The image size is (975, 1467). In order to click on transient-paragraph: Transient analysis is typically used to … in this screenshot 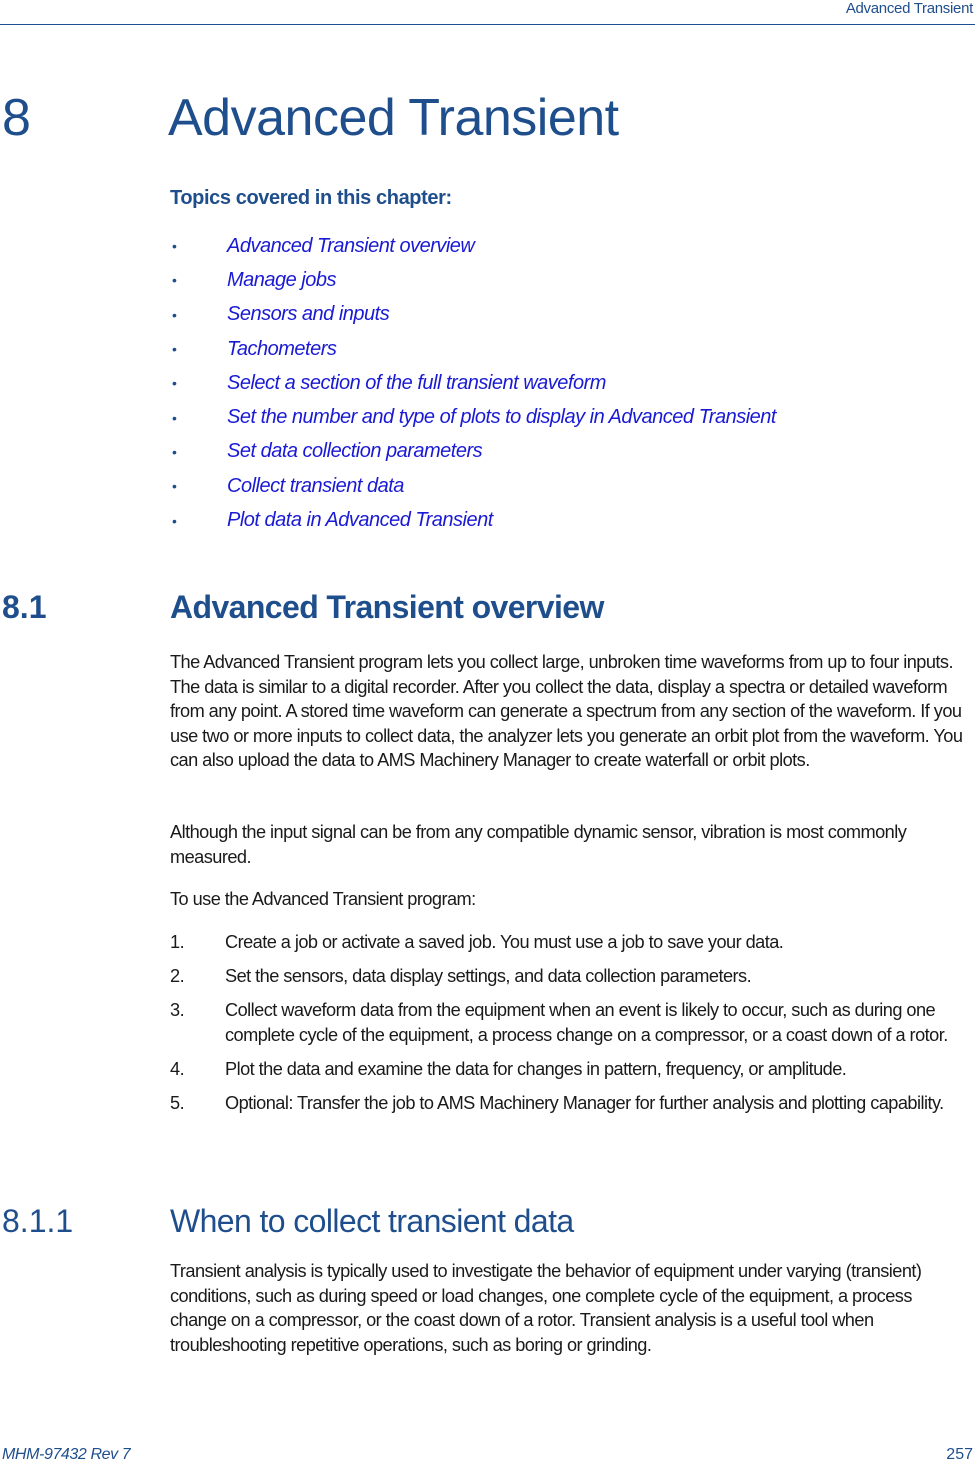, I will do `click(546, 1308)`.